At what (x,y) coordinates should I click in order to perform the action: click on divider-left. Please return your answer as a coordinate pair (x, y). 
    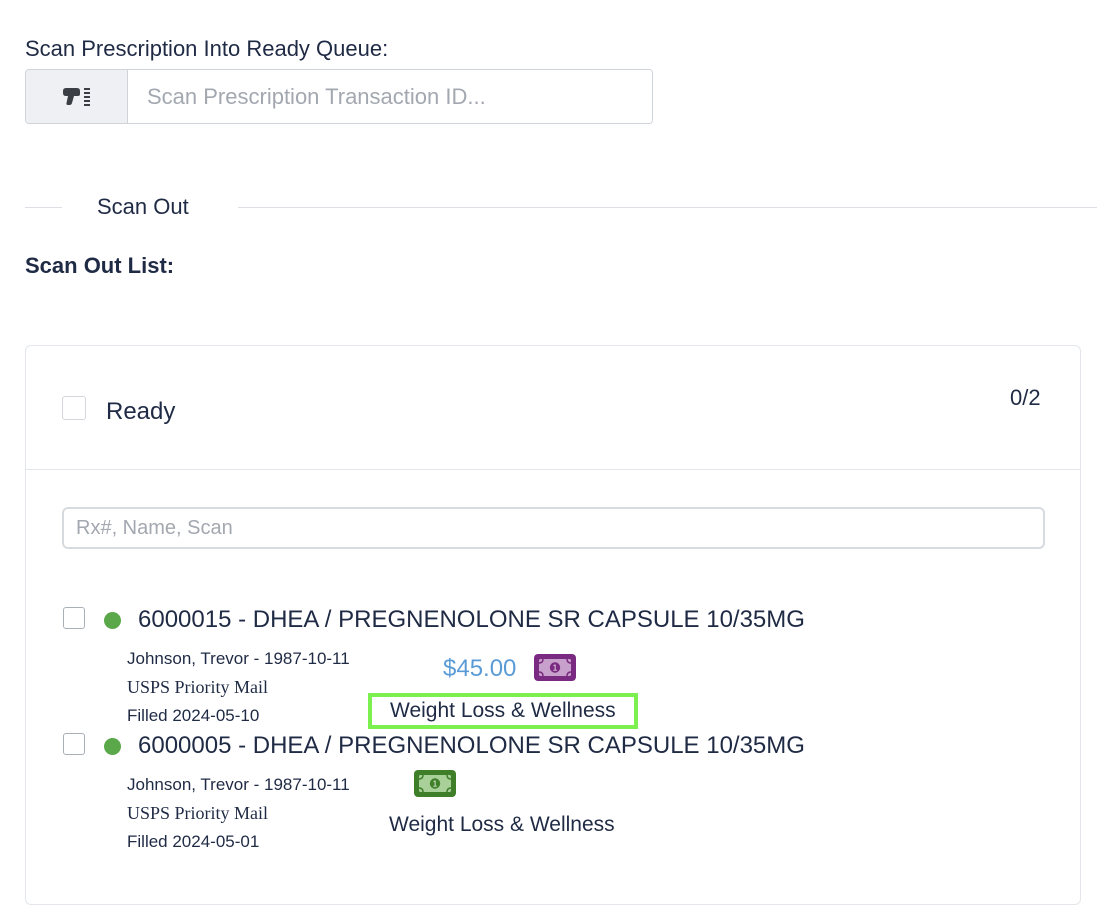
    Looking at the image, I should click on (43, 207).